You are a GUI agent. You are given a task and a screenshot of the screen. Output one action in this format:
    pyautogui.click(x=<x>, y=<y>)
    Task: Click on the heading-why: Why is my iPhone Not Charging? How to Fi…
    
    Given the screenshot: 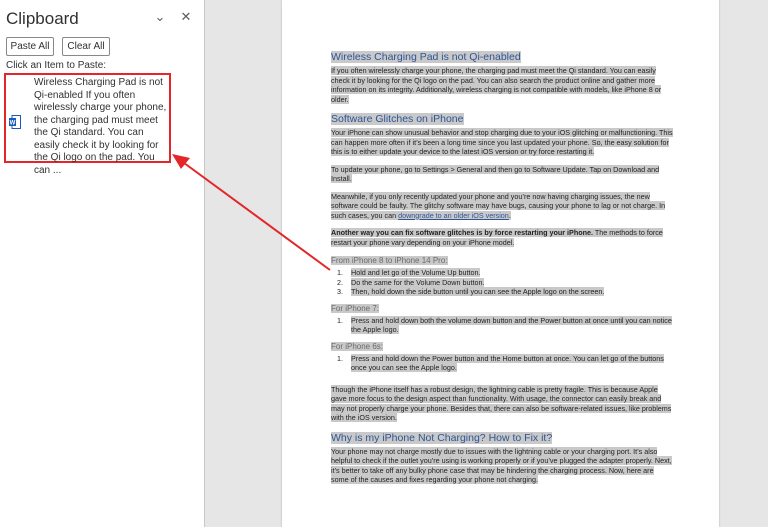 What is the action you would take?
    pyautogui.click(x=442, y=437)
    